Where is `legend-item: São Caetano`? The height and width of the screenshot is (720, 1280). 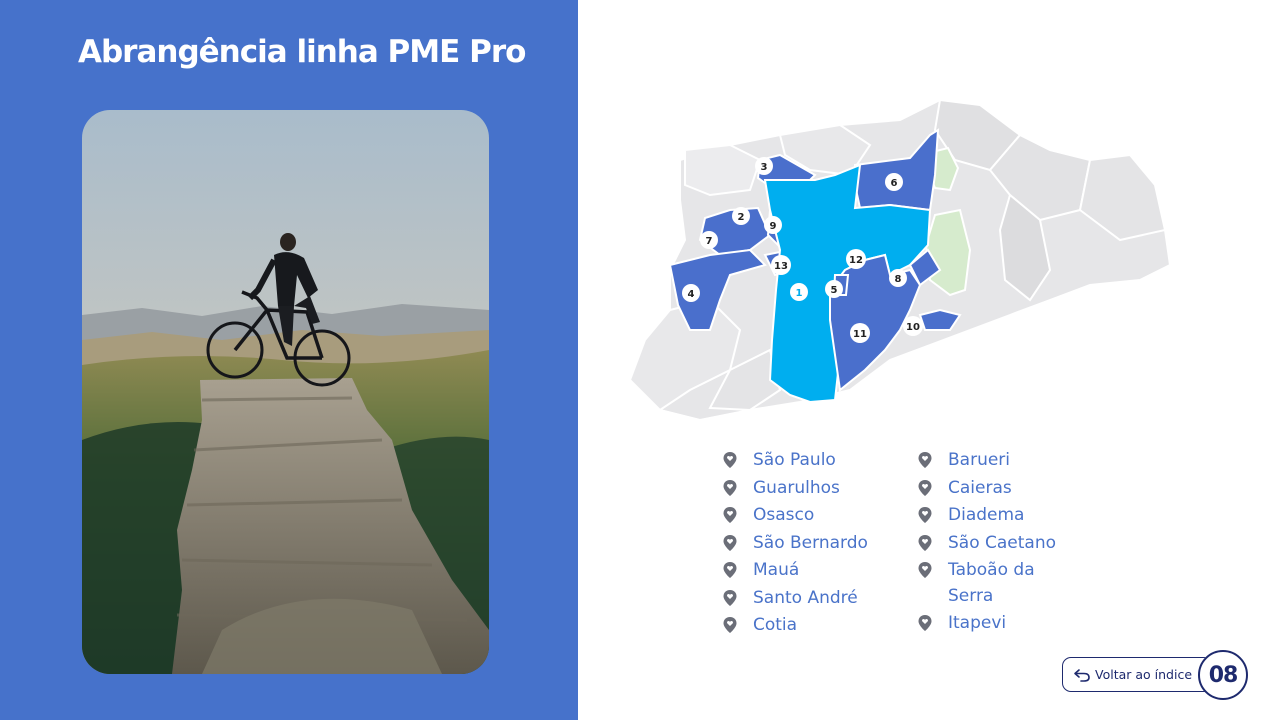
legend-item: São Caetano is located at coordinates (987, 544).